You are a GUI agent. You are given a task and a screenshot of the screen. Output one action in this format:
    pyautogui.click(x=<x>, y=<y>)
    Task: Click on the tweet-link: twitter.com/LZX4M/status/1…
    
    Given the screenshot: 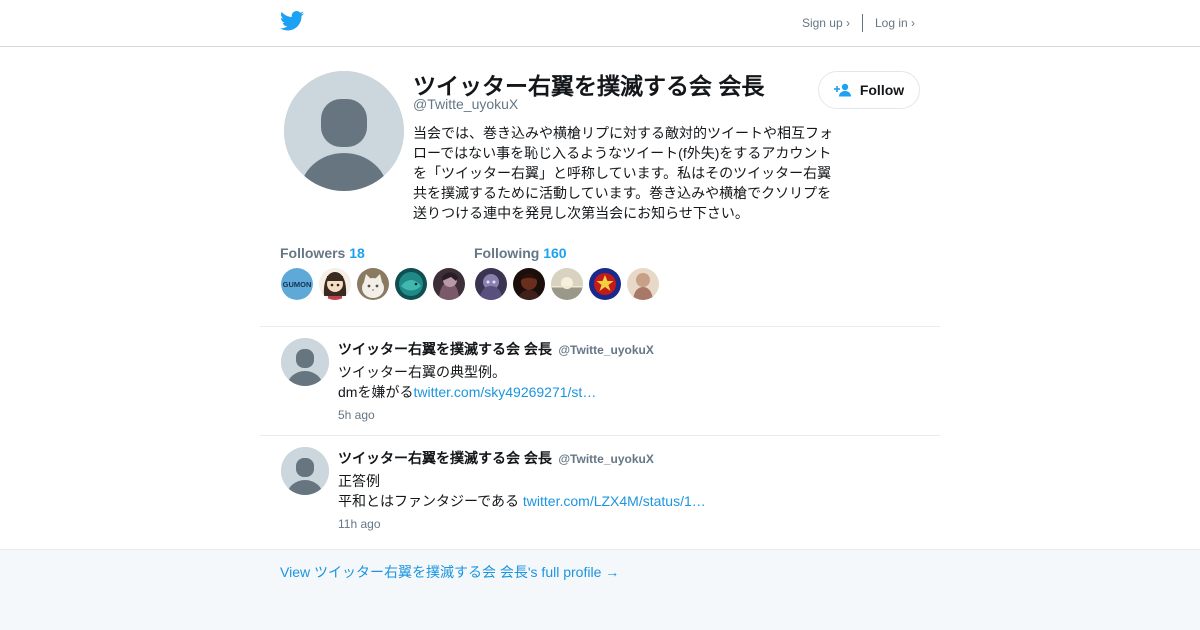 What is the action you would take?
    pyautogui.click(x=614, y=501)
    